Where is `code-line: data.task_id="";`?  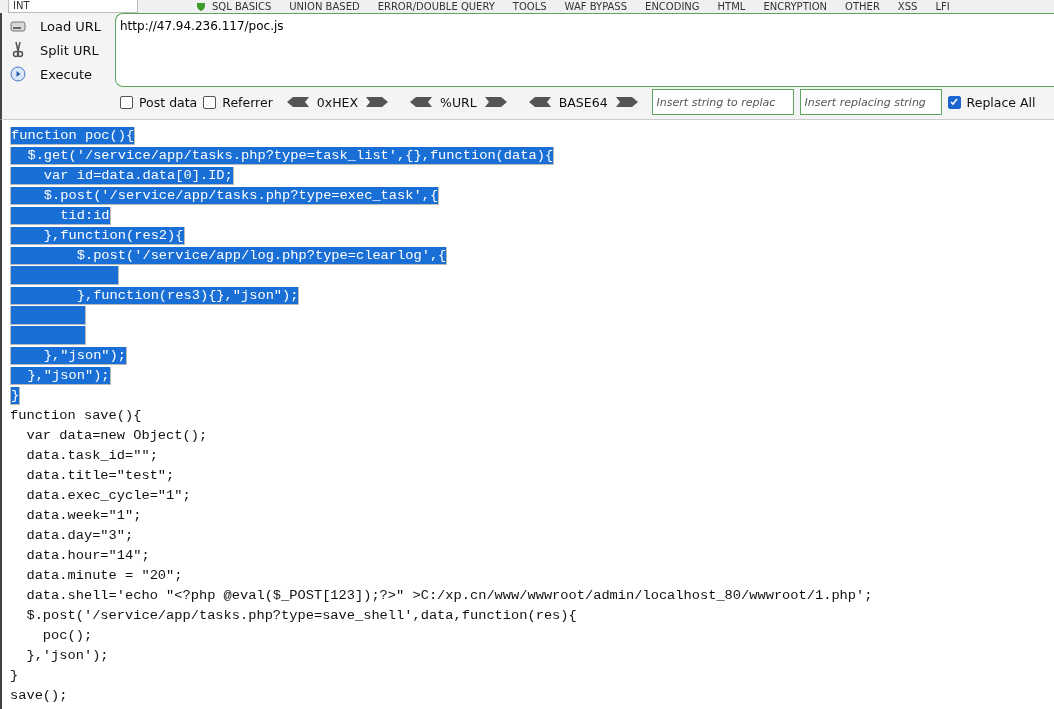
code-line: data.task_id=""; is located at coordinates (91, 455).